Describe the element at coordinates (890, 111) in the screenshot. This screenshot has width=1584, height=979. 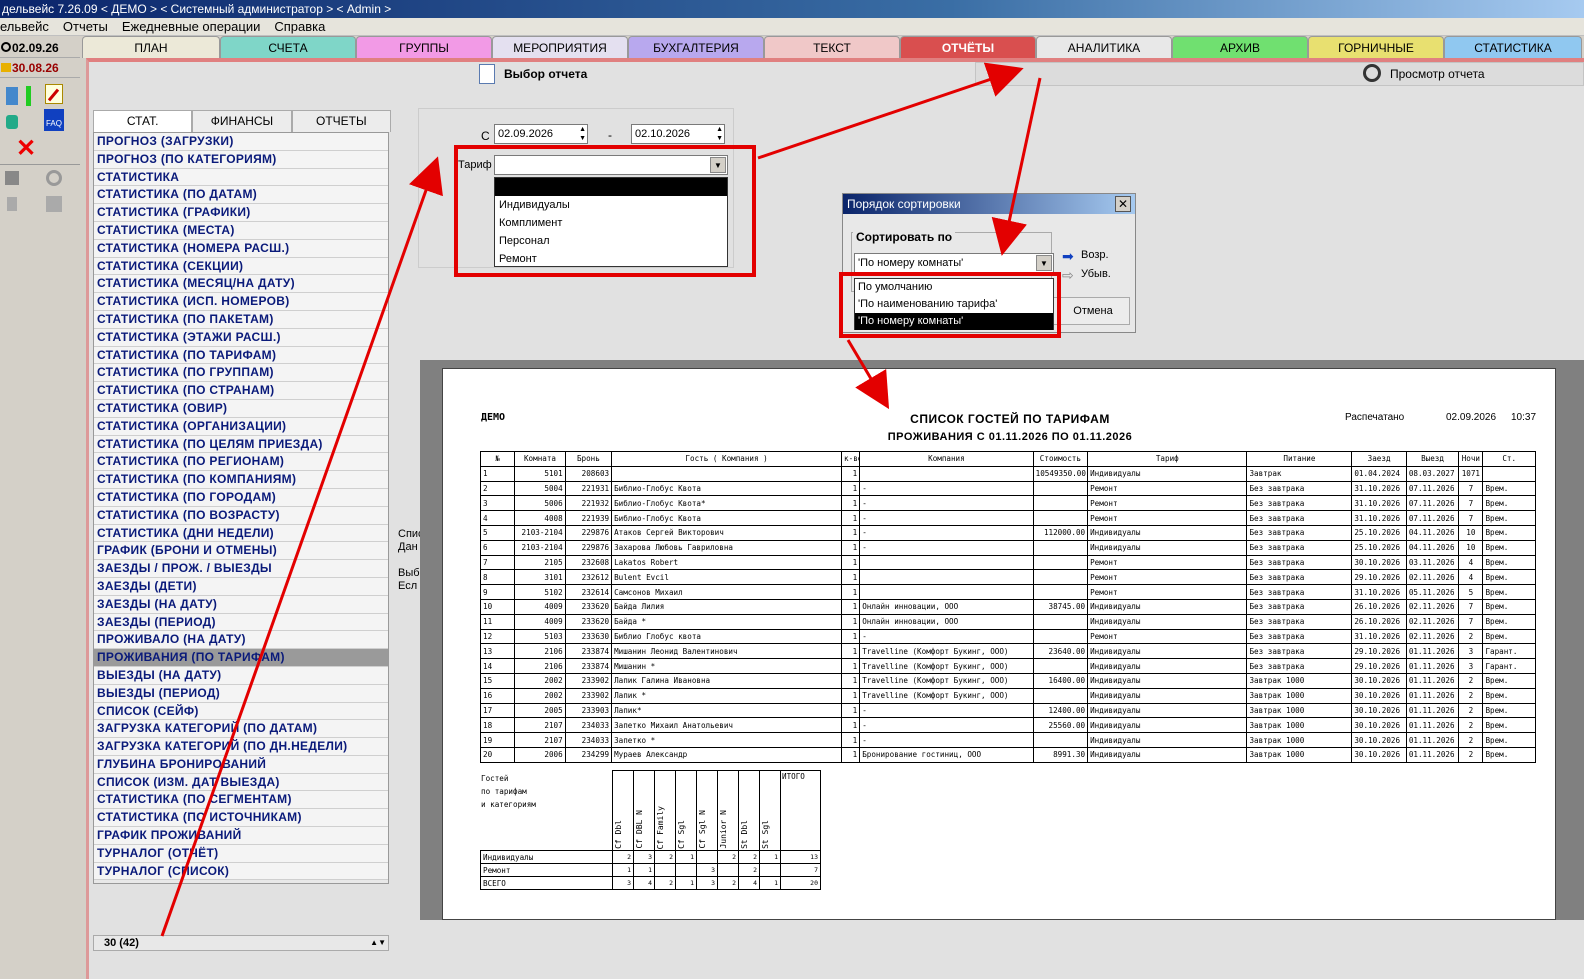
I see `arrow-to-preview` at that location.